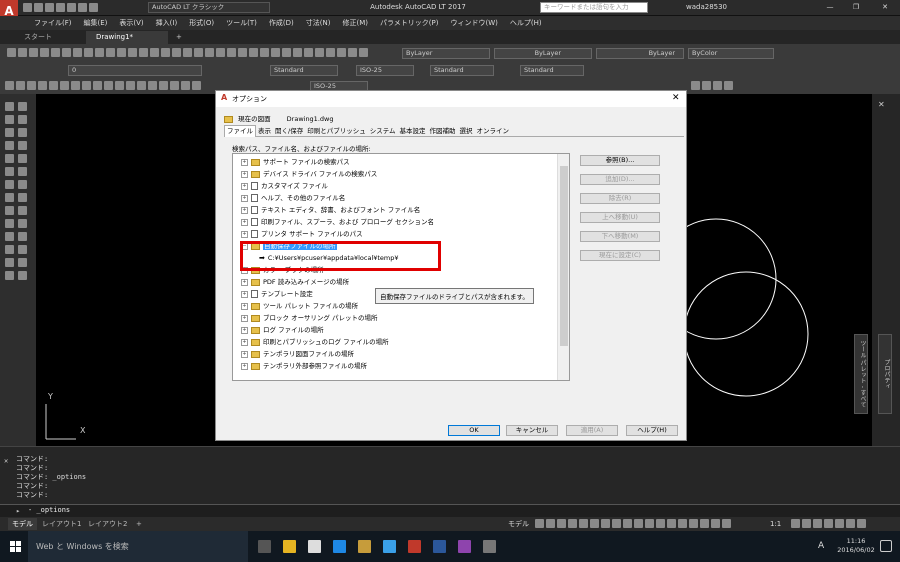  I want to click on circle-shape, so click(746, 334).